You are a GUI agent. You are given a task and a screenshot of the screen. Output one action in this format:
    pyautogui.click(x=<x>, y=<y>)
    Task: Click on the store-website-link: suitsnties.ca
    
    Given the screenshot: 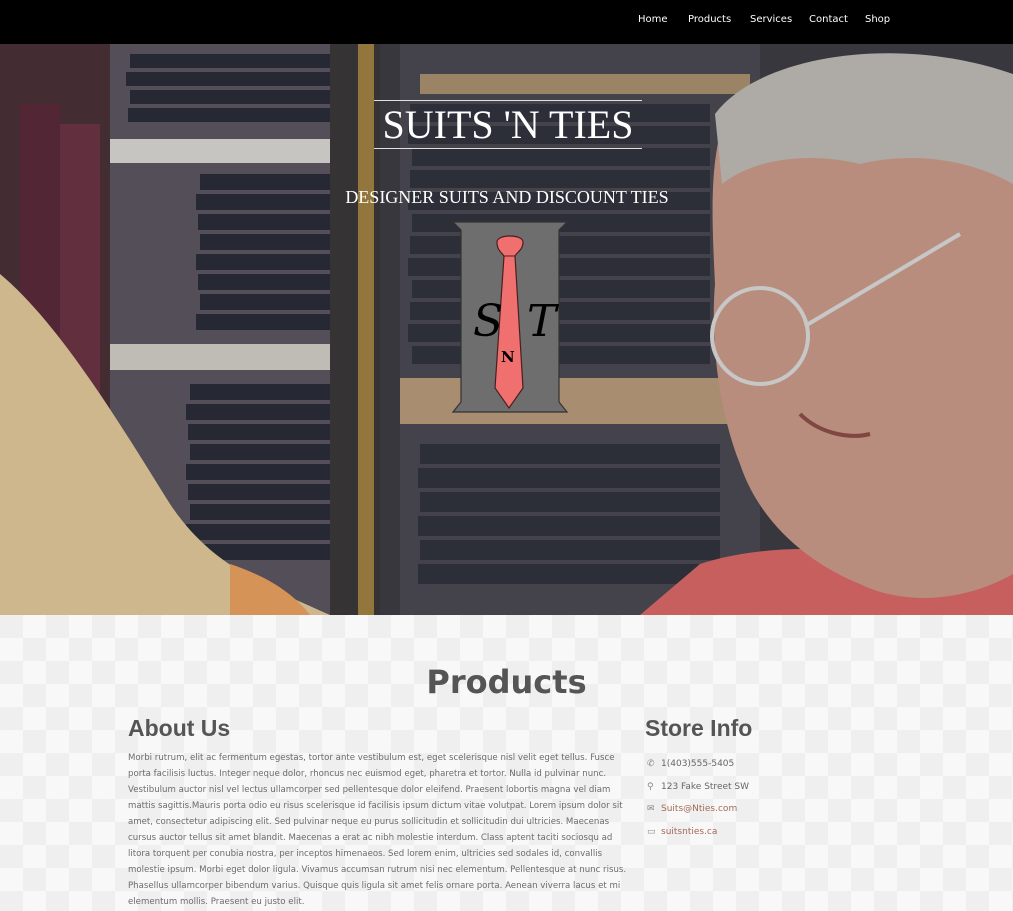 What is the action you would take?
    pyautogui.click(x=689, y=832)
    